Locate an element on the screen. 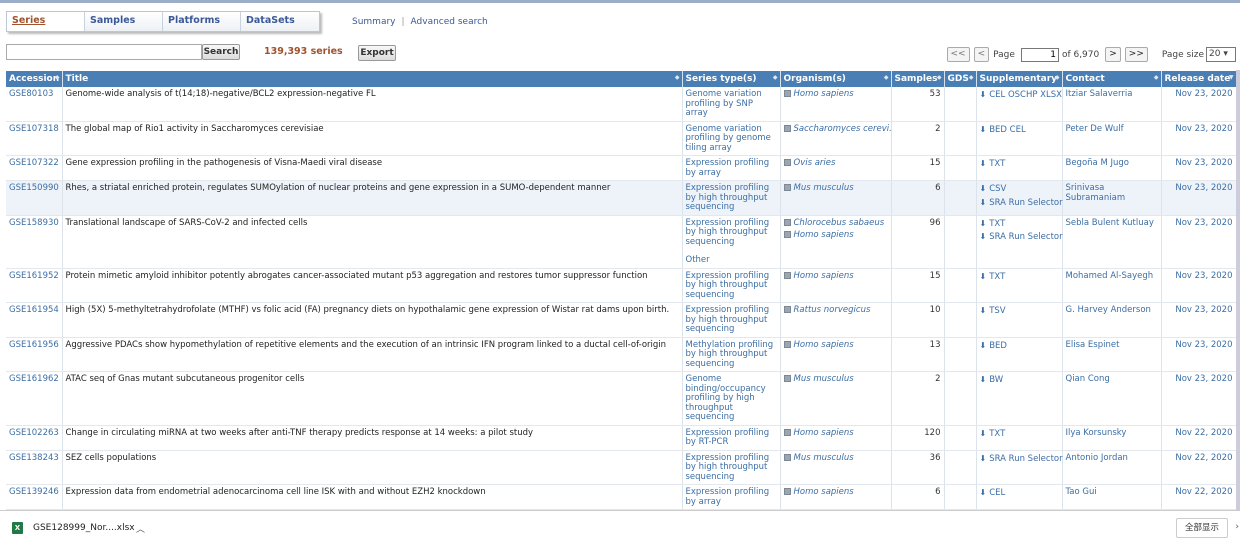 The width and height of the screenshot is (1240, 545). contact-link: Tao Gui is located at coordinates (1112, 497).